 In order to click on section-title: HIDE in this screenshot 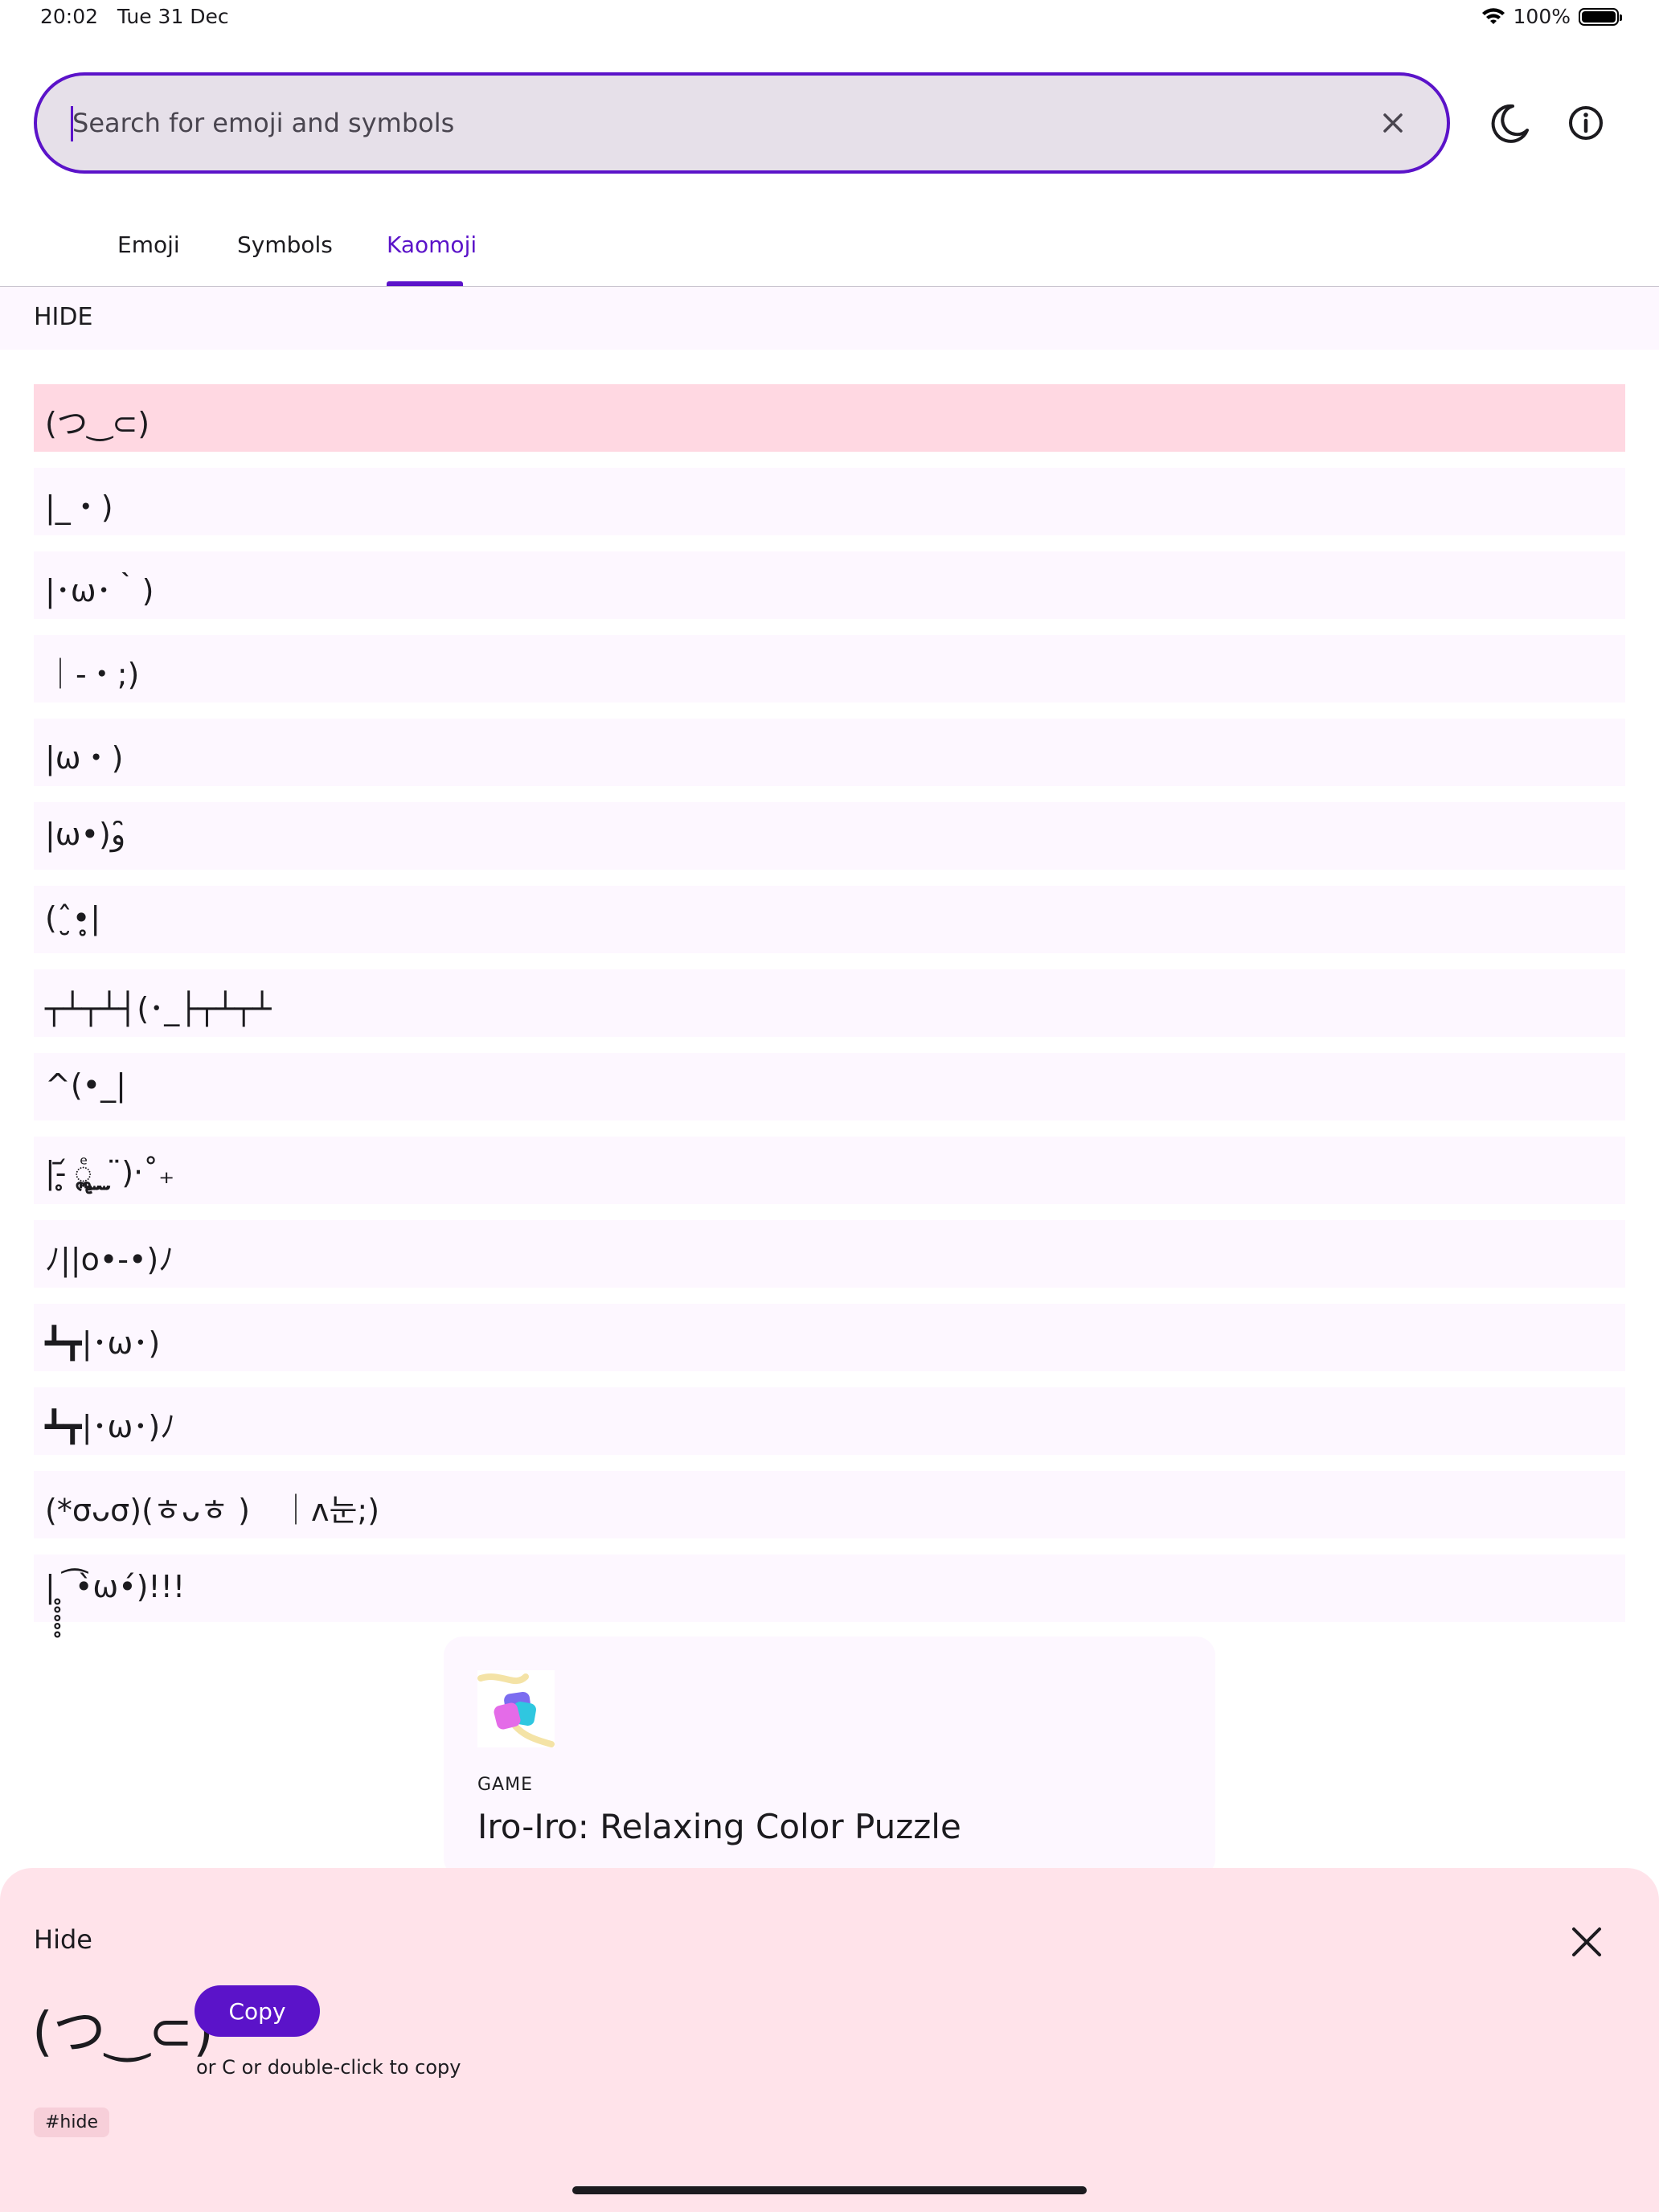, I will do `click(63, 317)`.